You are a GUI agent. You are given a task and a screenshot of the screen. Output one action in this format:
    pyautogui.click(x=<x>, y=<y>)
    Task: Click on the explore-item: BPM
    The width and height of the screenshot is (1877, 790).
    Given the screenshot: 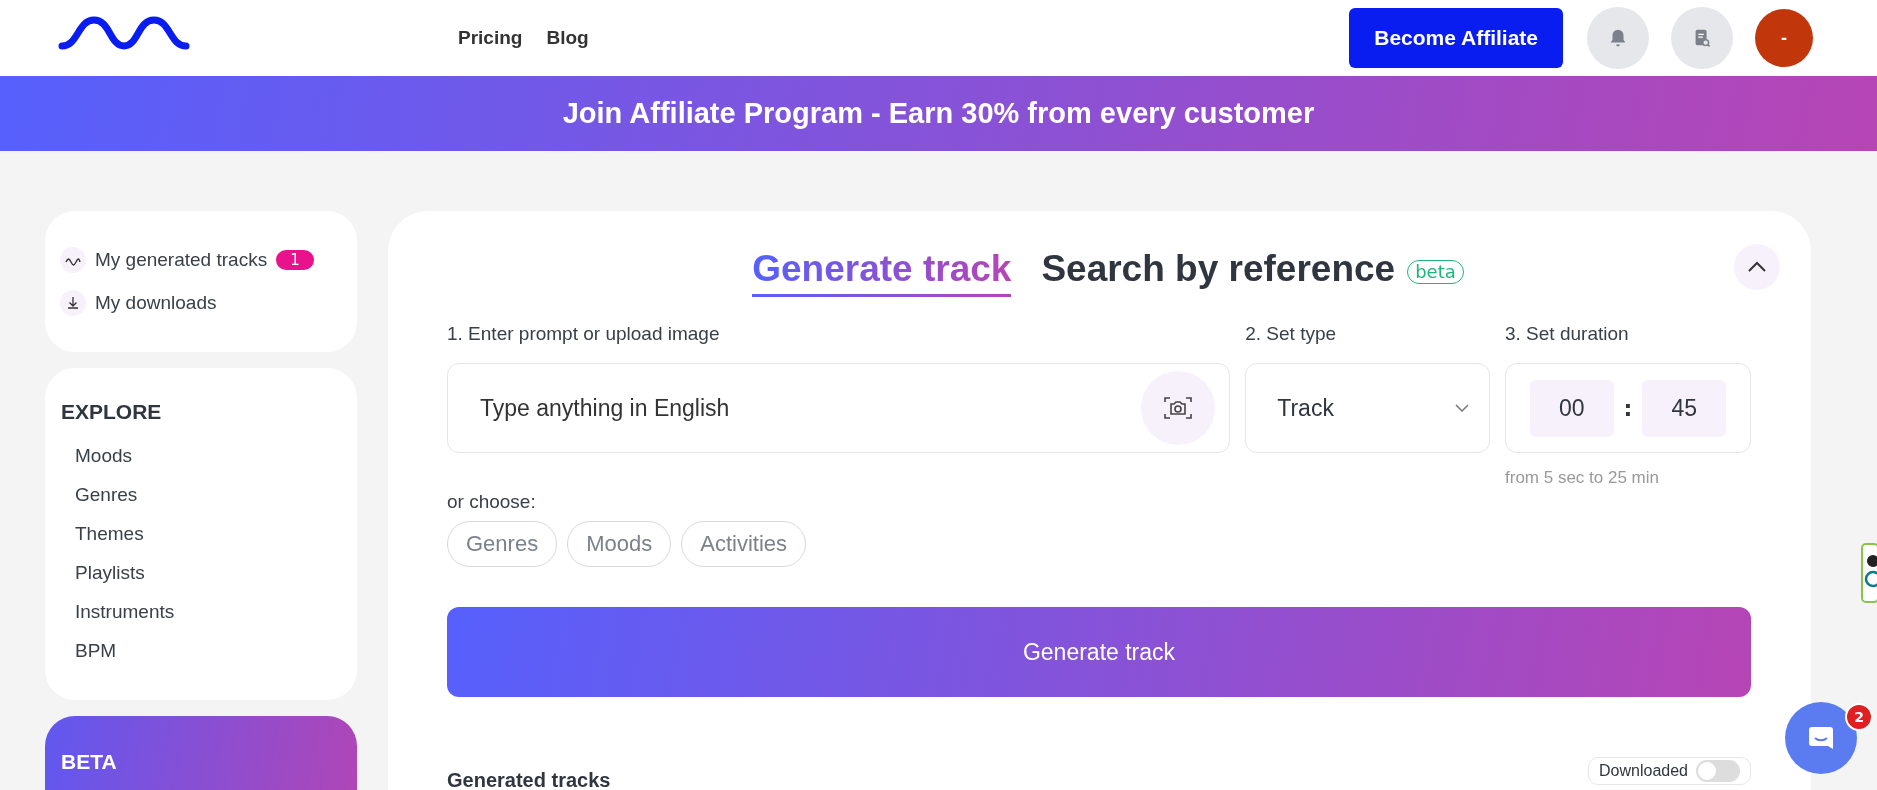 What is the action you would take?
    pyautogui.click(x=201, y=650)
    